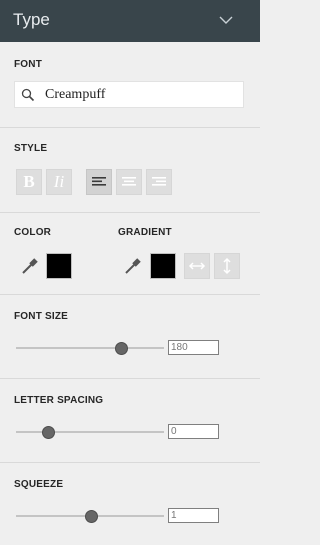  I want to click on squeeze-input: 1, so click(193, 515).